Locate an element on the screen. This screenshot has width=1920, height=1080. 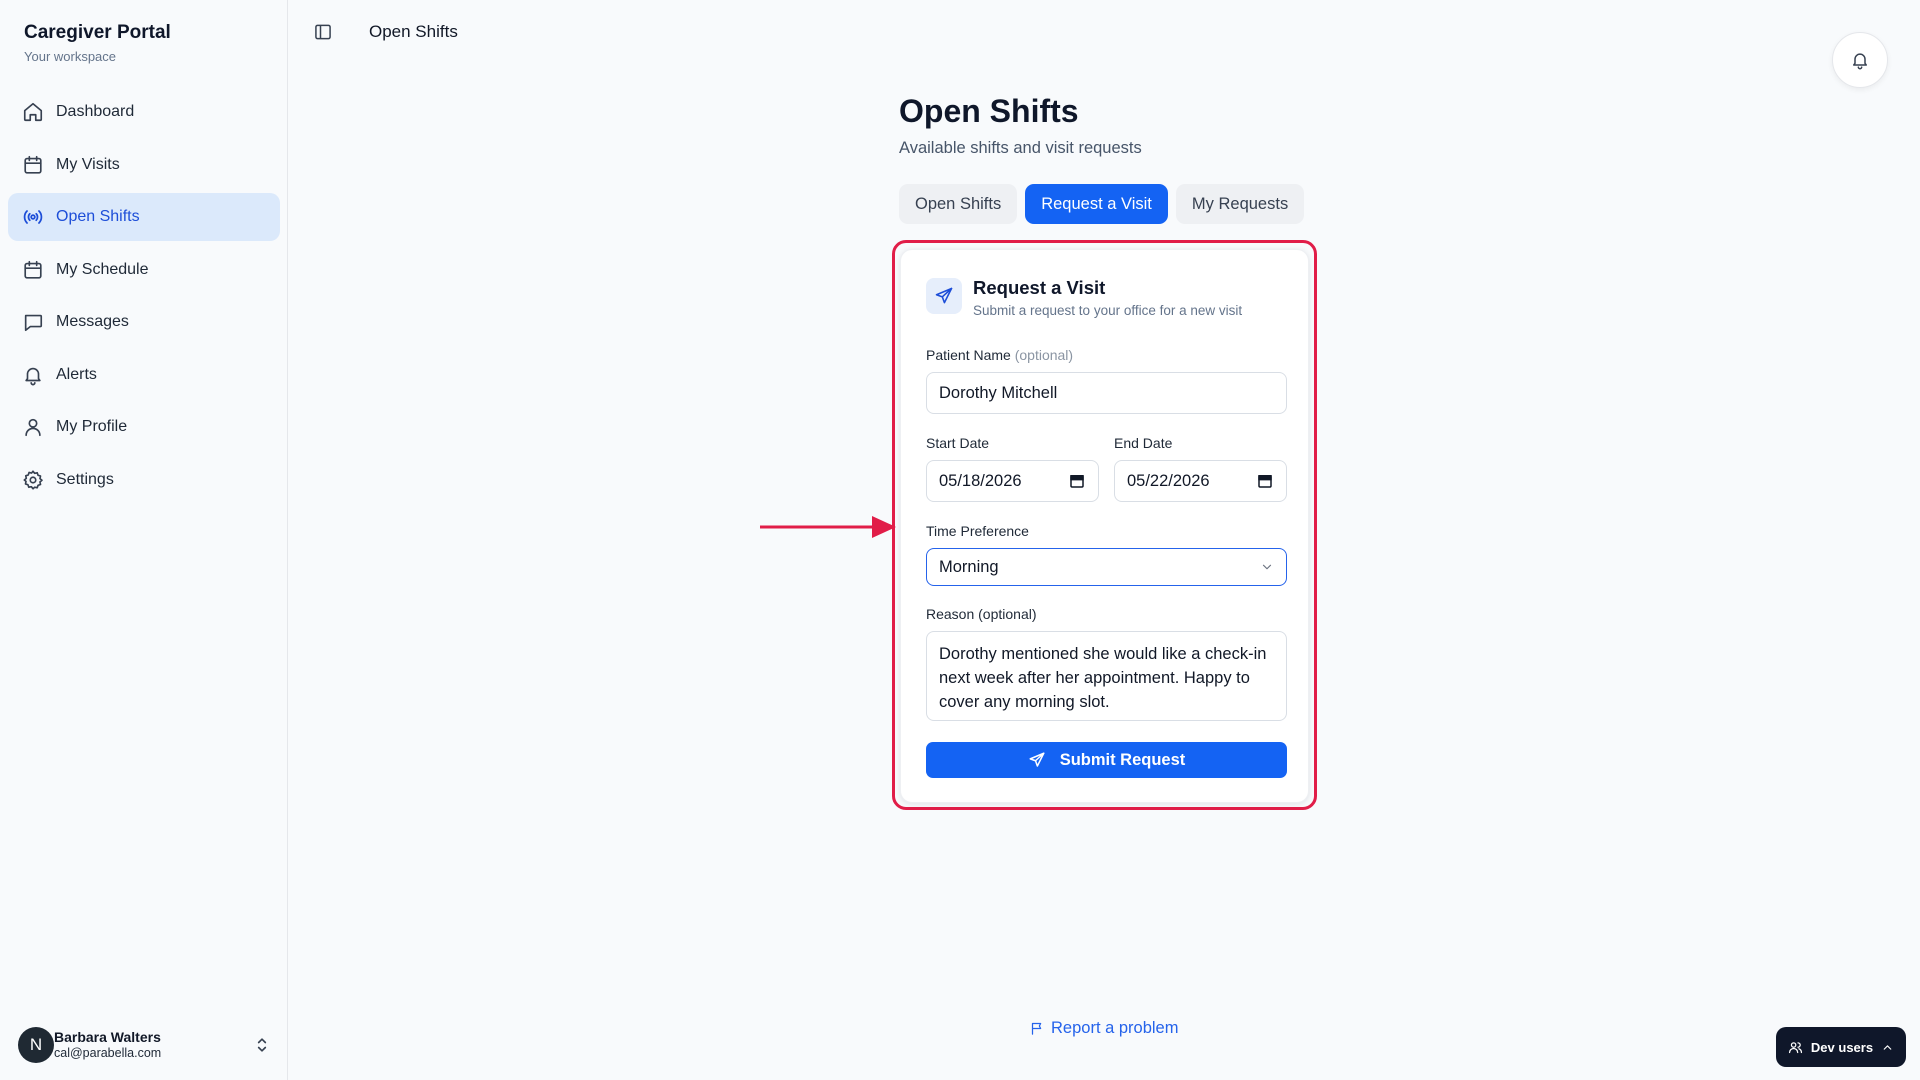
brand: Caregiver Portal Your workspace is located at coordinates (97, 43).